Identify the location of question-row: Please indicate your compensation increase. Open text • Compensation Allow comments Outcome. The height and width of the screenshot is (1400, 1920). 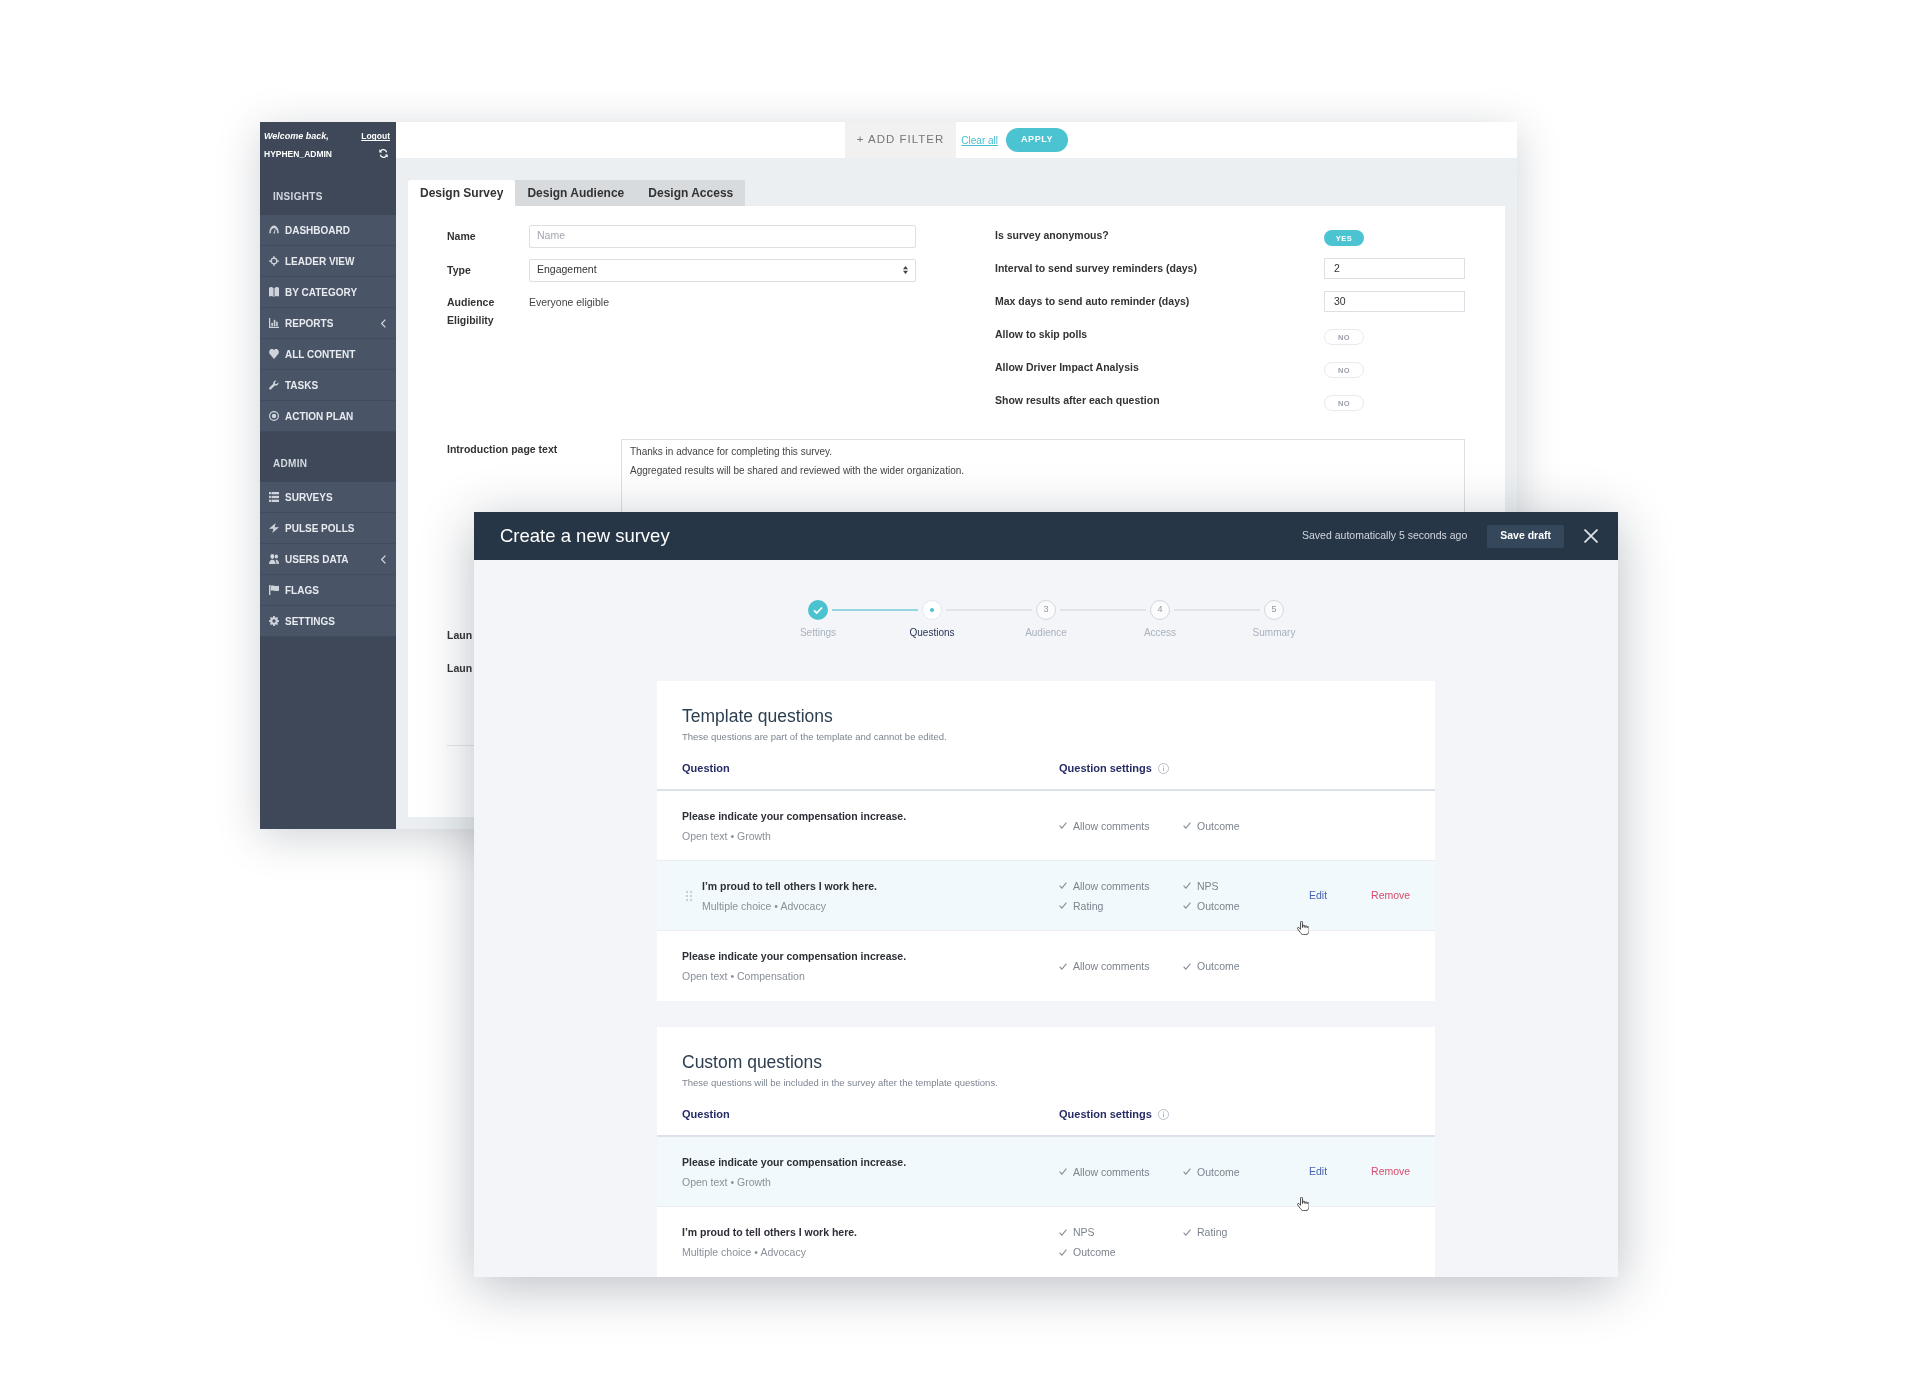
(1046, 966).